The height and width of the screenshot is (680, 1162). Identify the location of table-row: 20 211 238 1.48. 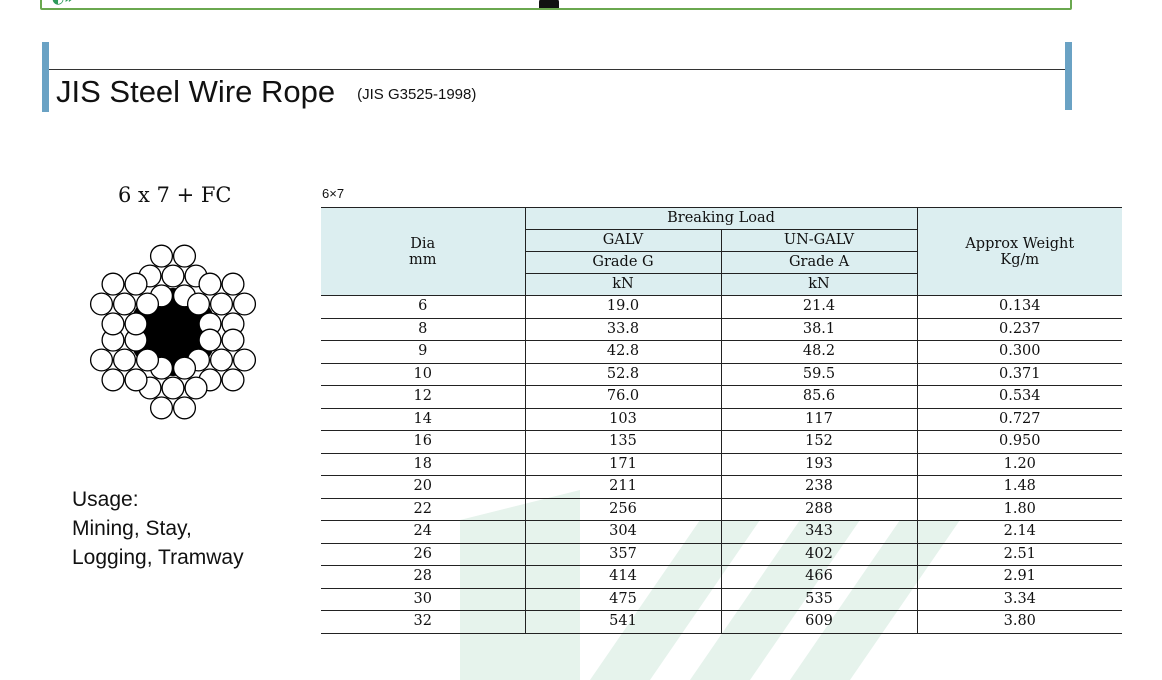
(722, 487).